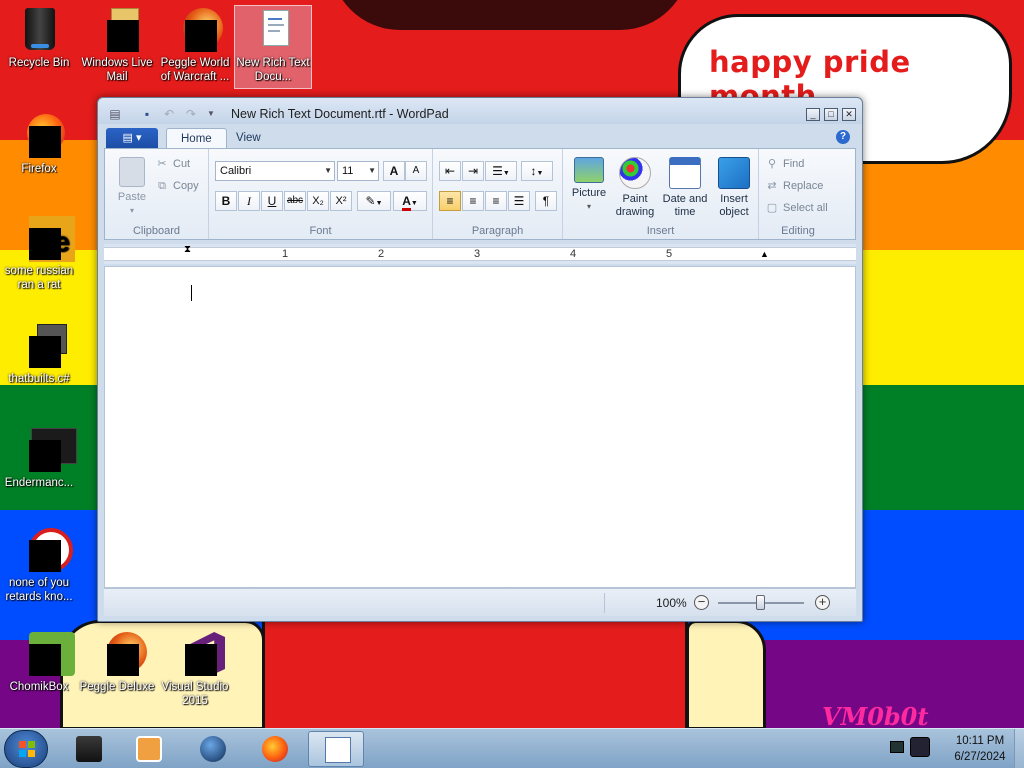  What do you see at coordinates (764, 254) in the screenshot?
I see `right-indent-marker-icon: ▲` at bounding box center [764, 254].